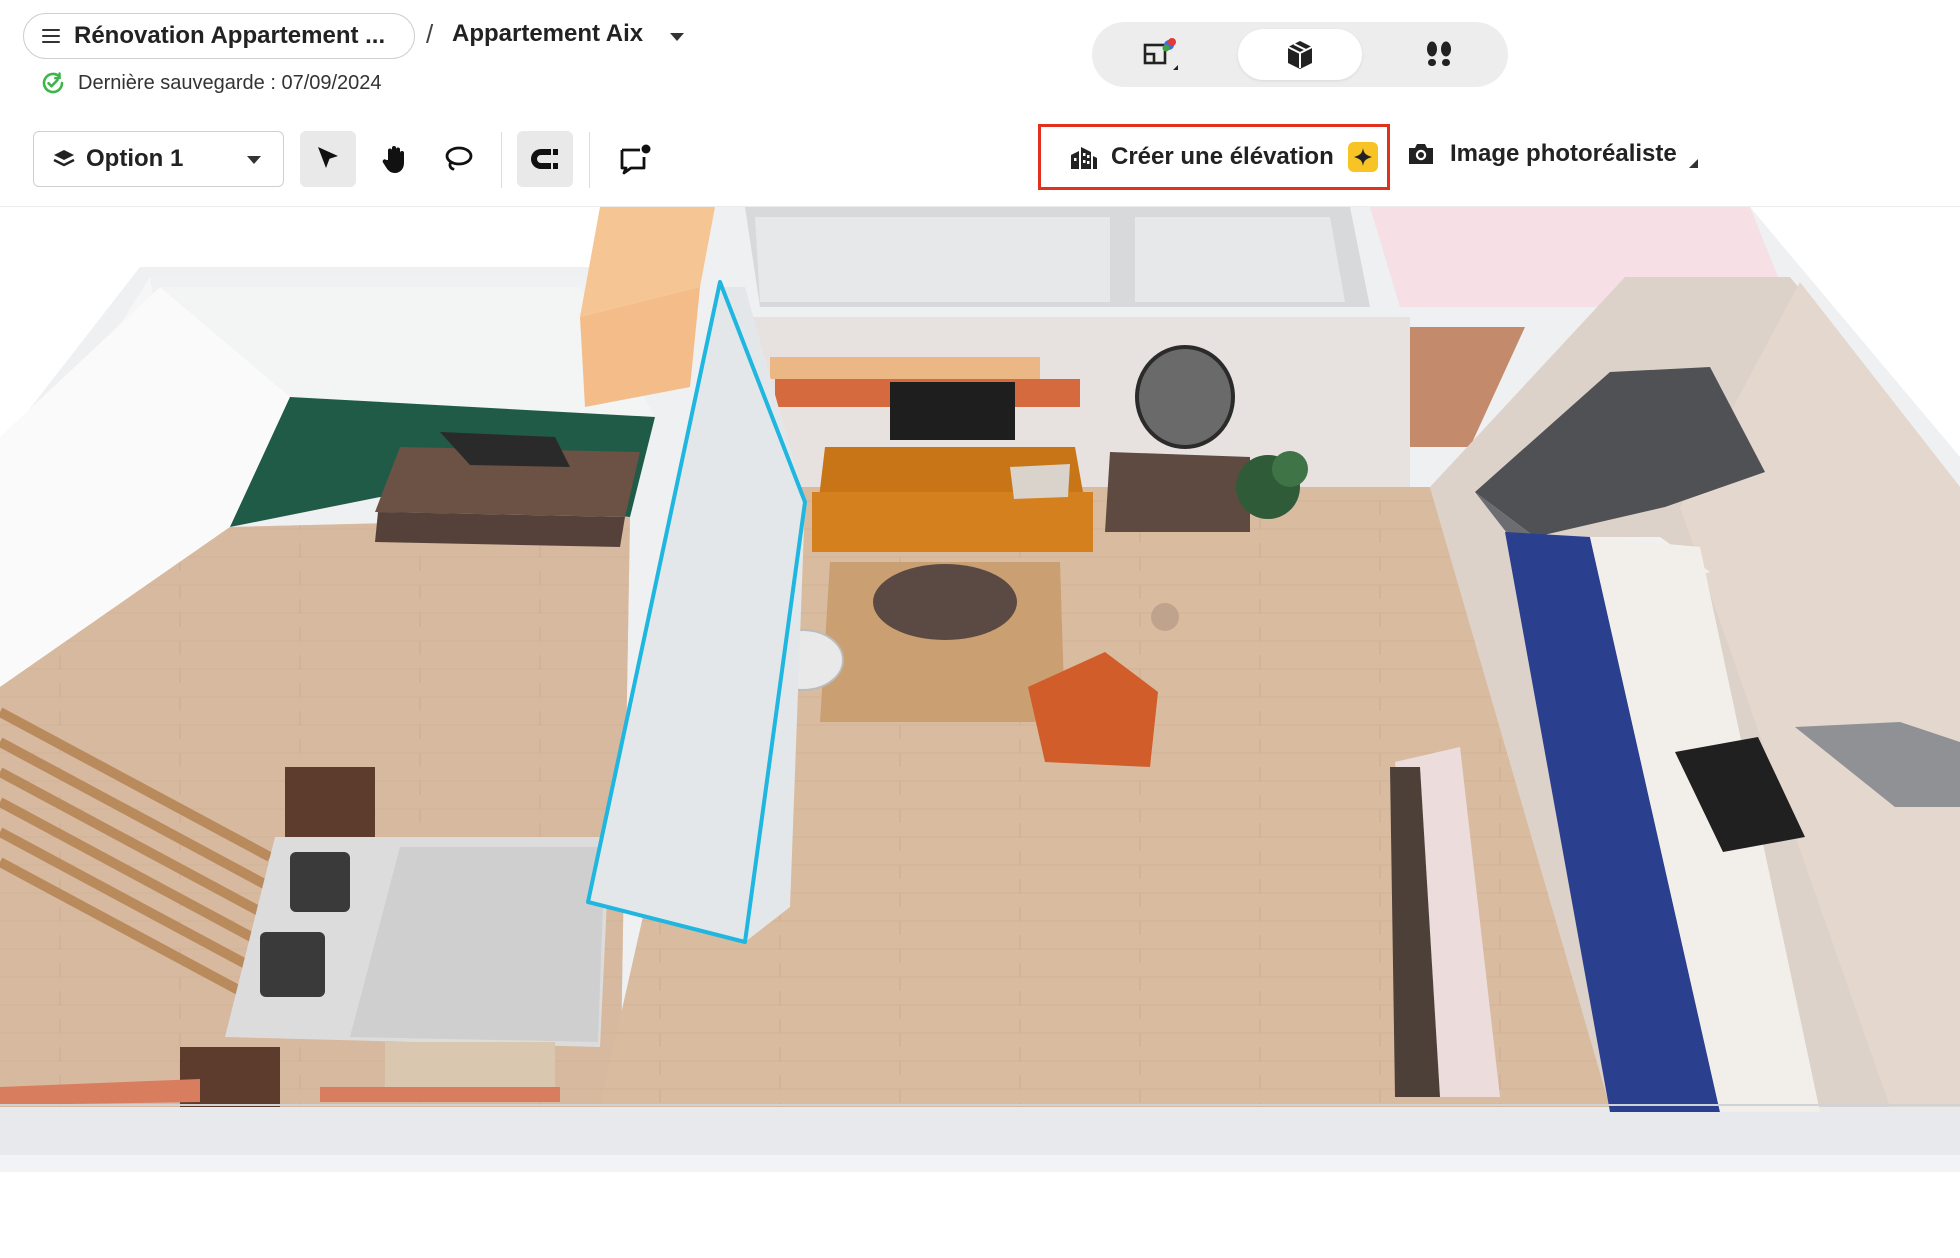  What do you see at coordinates (945, 602) in the screenshot?
I see `coffee-table` at bounding box center [945, 602].